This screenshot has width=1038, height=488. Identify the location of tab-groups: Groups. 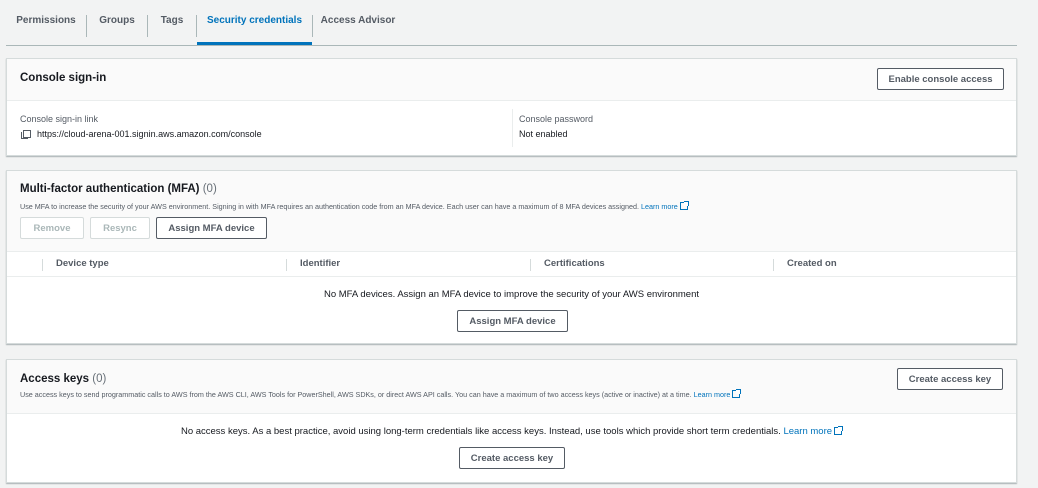
(117, 30).